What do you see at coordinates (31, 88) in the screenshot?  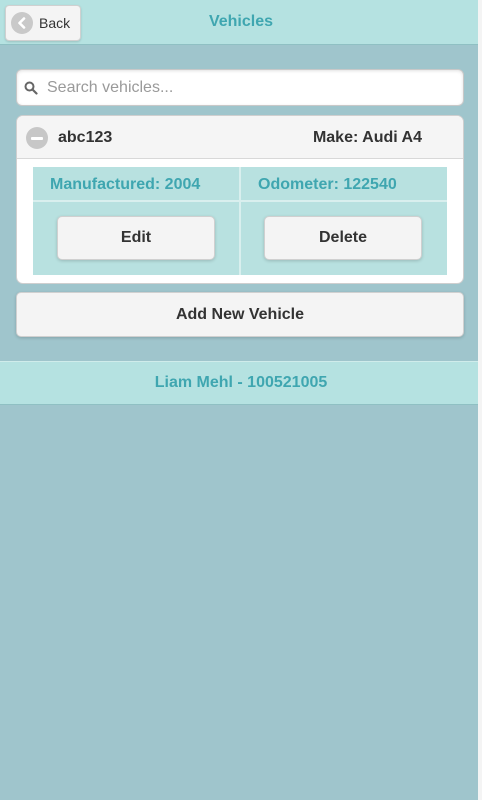 I see `search-icon` at bounding box center [31, 88].